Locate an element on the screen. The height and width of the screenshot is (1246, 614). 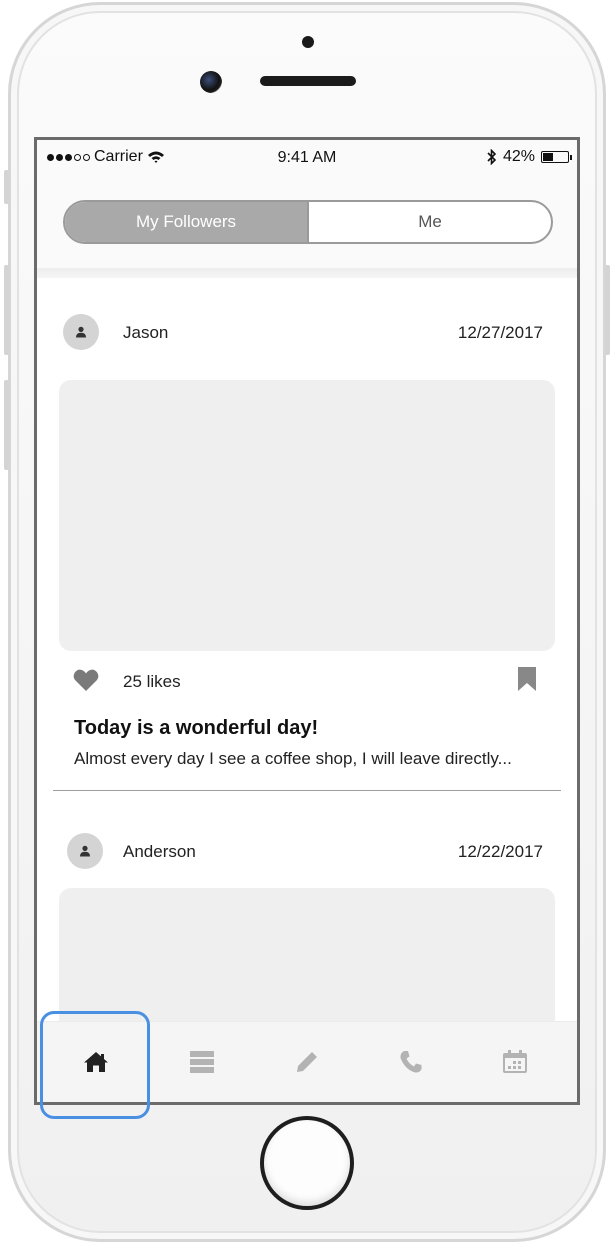
segmented-control: My Followers Me is located at coordinates (308, 222).